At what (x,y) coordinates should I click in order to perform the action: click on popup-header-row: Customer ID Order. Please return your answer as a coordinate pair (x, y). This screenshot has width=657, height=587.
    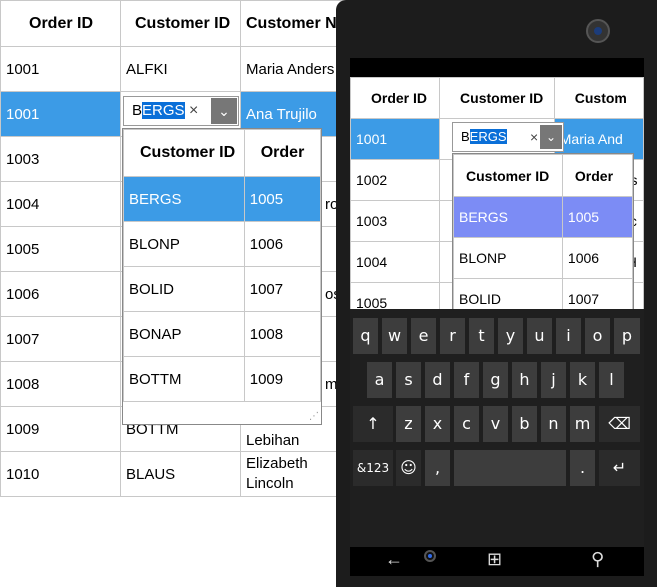
    Looking at the image, I should click on (222, 153).